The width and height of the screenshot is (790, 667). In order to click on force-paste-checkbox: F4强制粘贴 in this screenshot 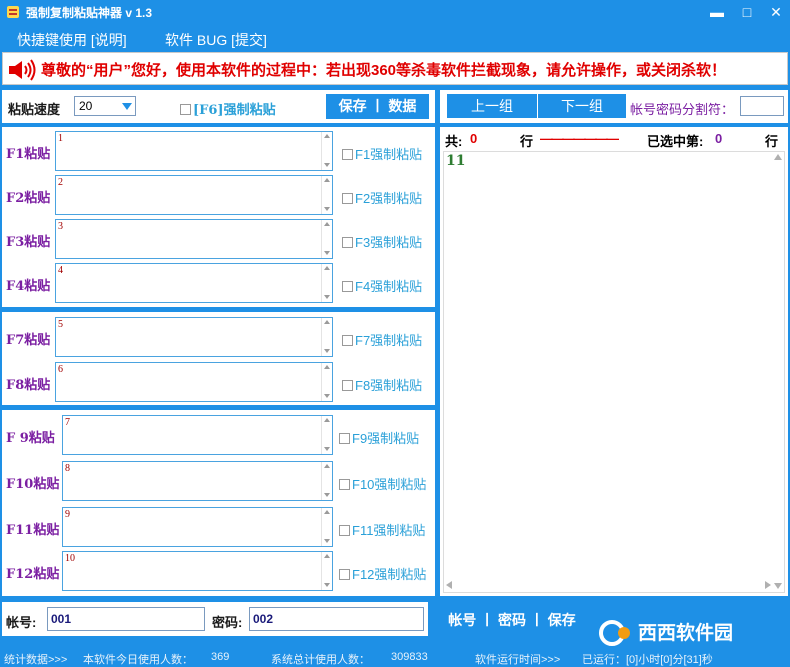, I will do `click(382, 285)`.